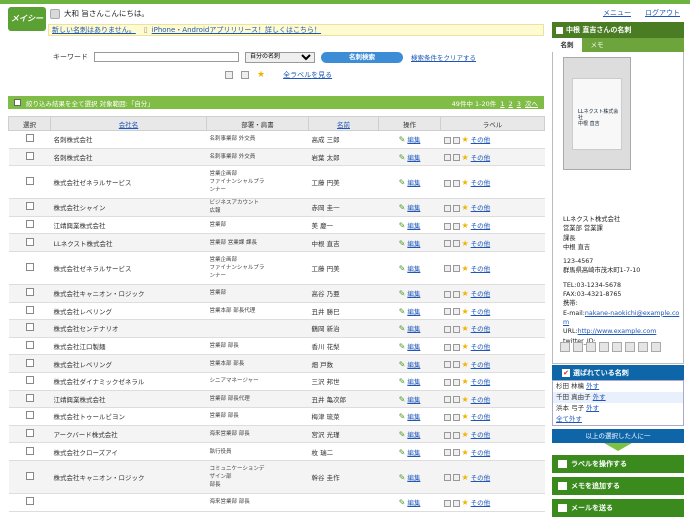  I want to click on sort-name-link: 名前, so click(343, 125).